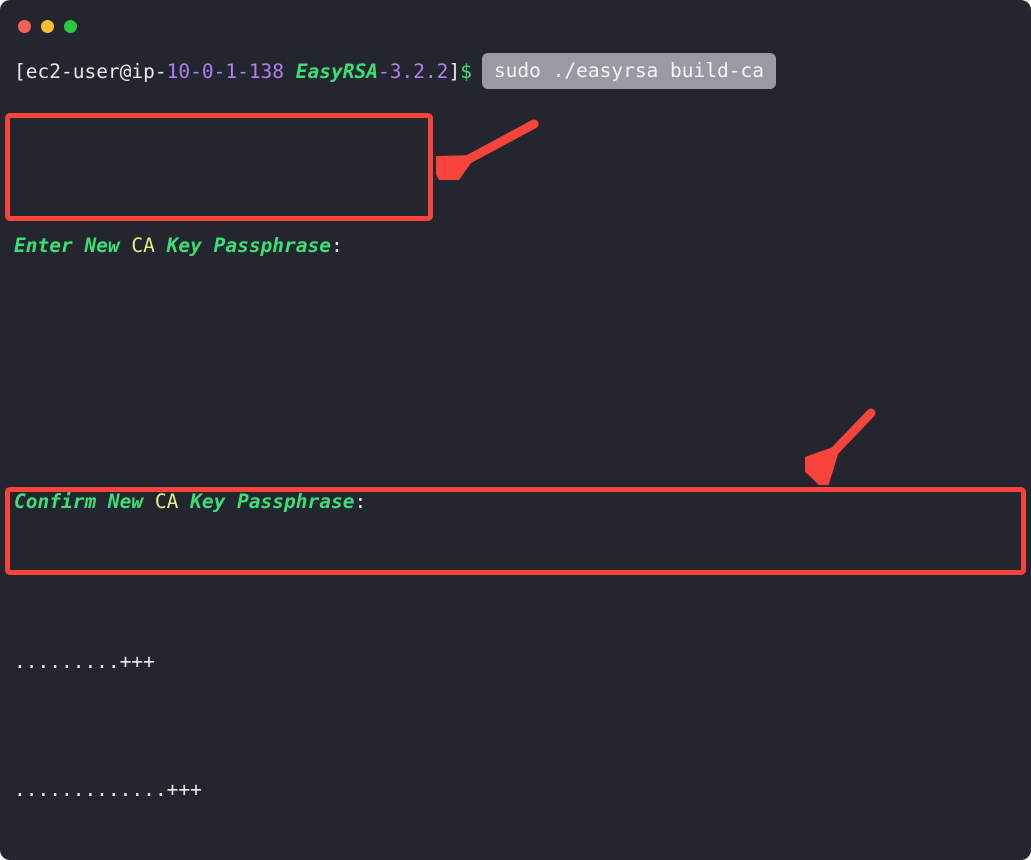 Image resolution: width=1031 pixels, height=860 pixels. I want to click on maximize-window-button, so click(70, 26).